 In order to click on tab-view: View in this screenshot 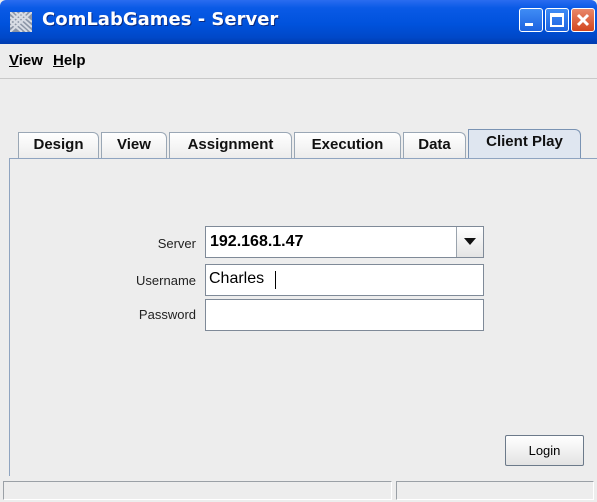, I will do `click(134, 145)`.